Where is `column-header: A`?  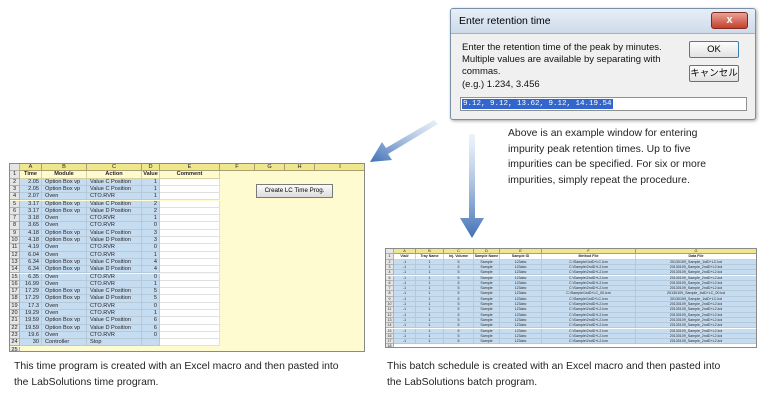
column-header: A is located at coordinates (31, 168).